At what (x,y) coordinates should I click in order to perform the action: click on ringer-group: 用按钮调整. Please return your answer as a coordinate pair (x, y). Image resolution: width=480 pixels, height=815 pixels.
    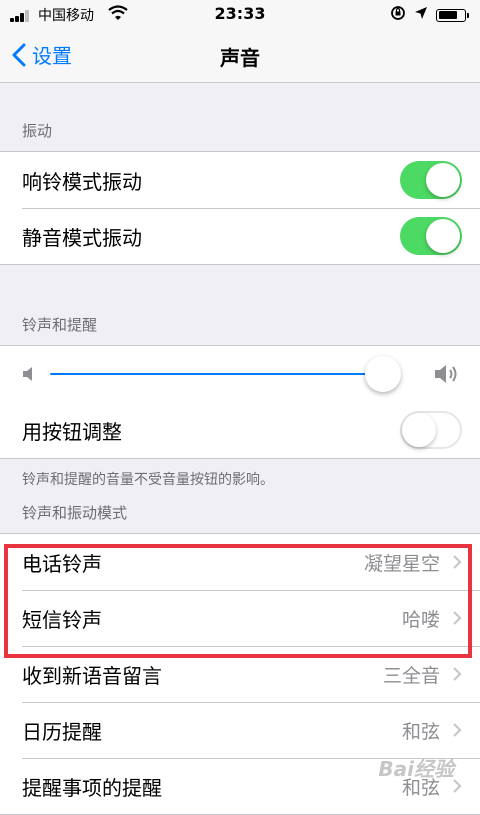
    Looking at the image, I should click on (240, 402).